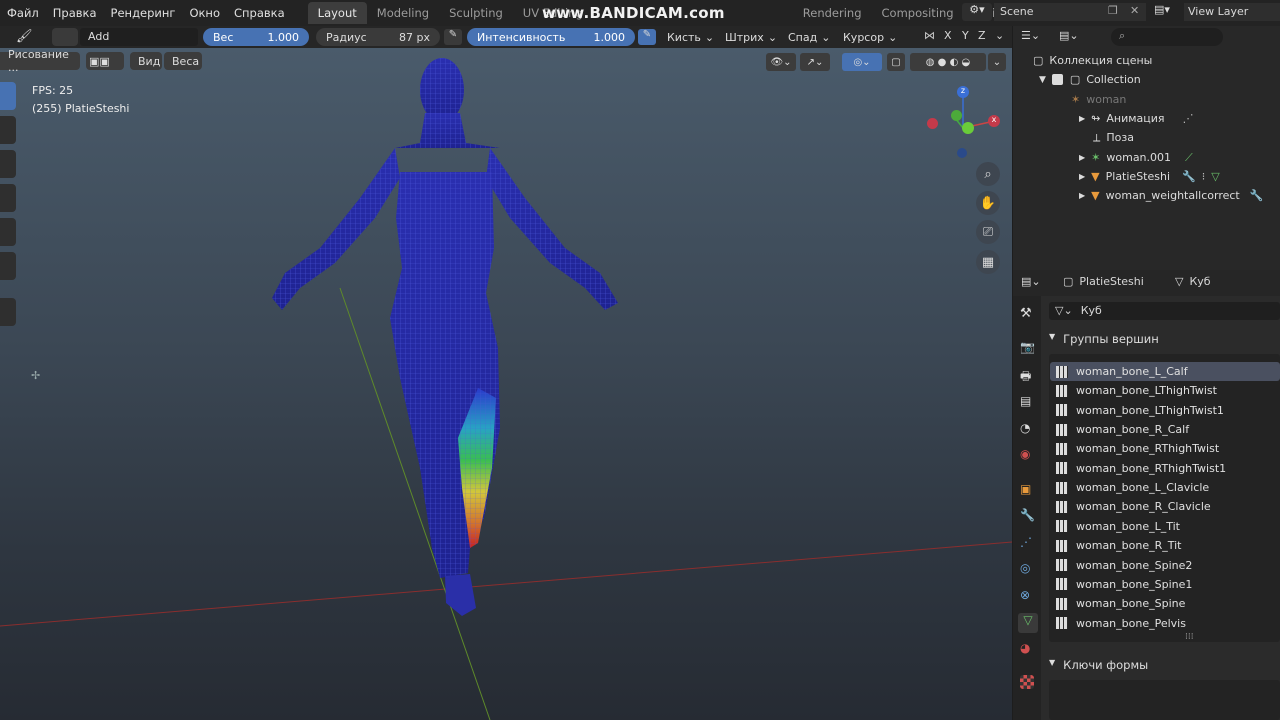 The width and height of the screenshot is (1280, 720). I want to click on selection-mask-icon: ▣▣, so click(105, 61).